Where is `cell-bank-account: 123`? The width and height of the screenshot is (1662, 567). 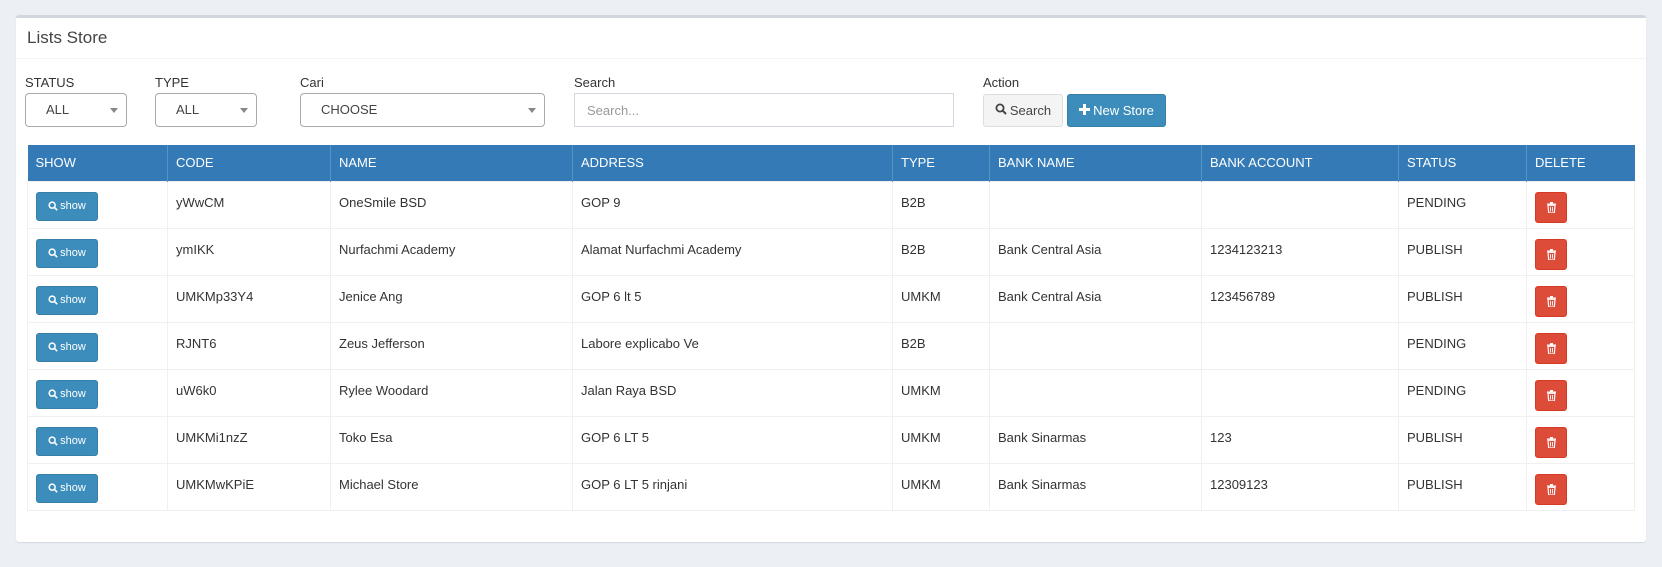
cell-bank-account: 123 is located at coordinates (1300, 439).